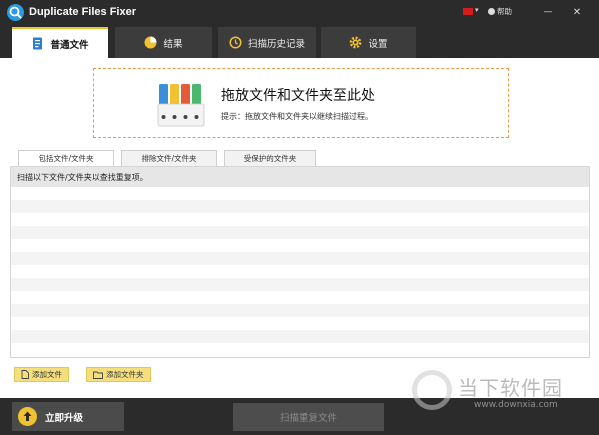  I want to click on drop-zone-title: 拖放文件和文件夹至此处, so click(298, 96).